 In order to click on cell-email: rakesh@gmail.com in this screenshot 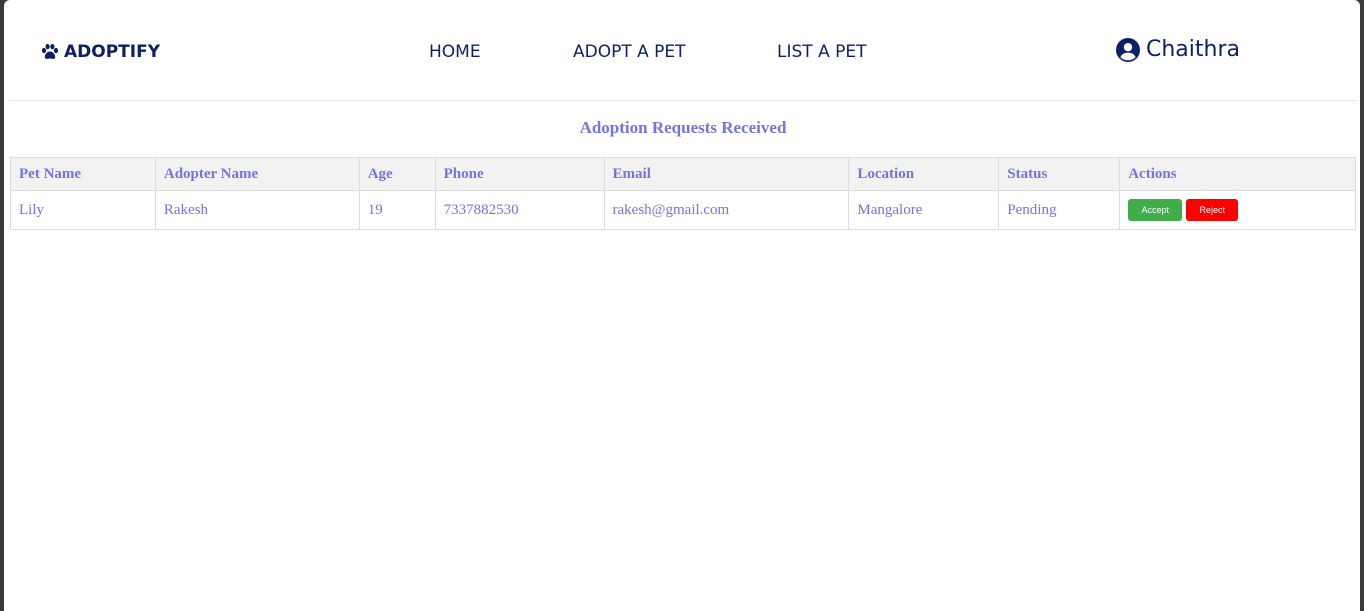, I will do `click(726, 210)`.